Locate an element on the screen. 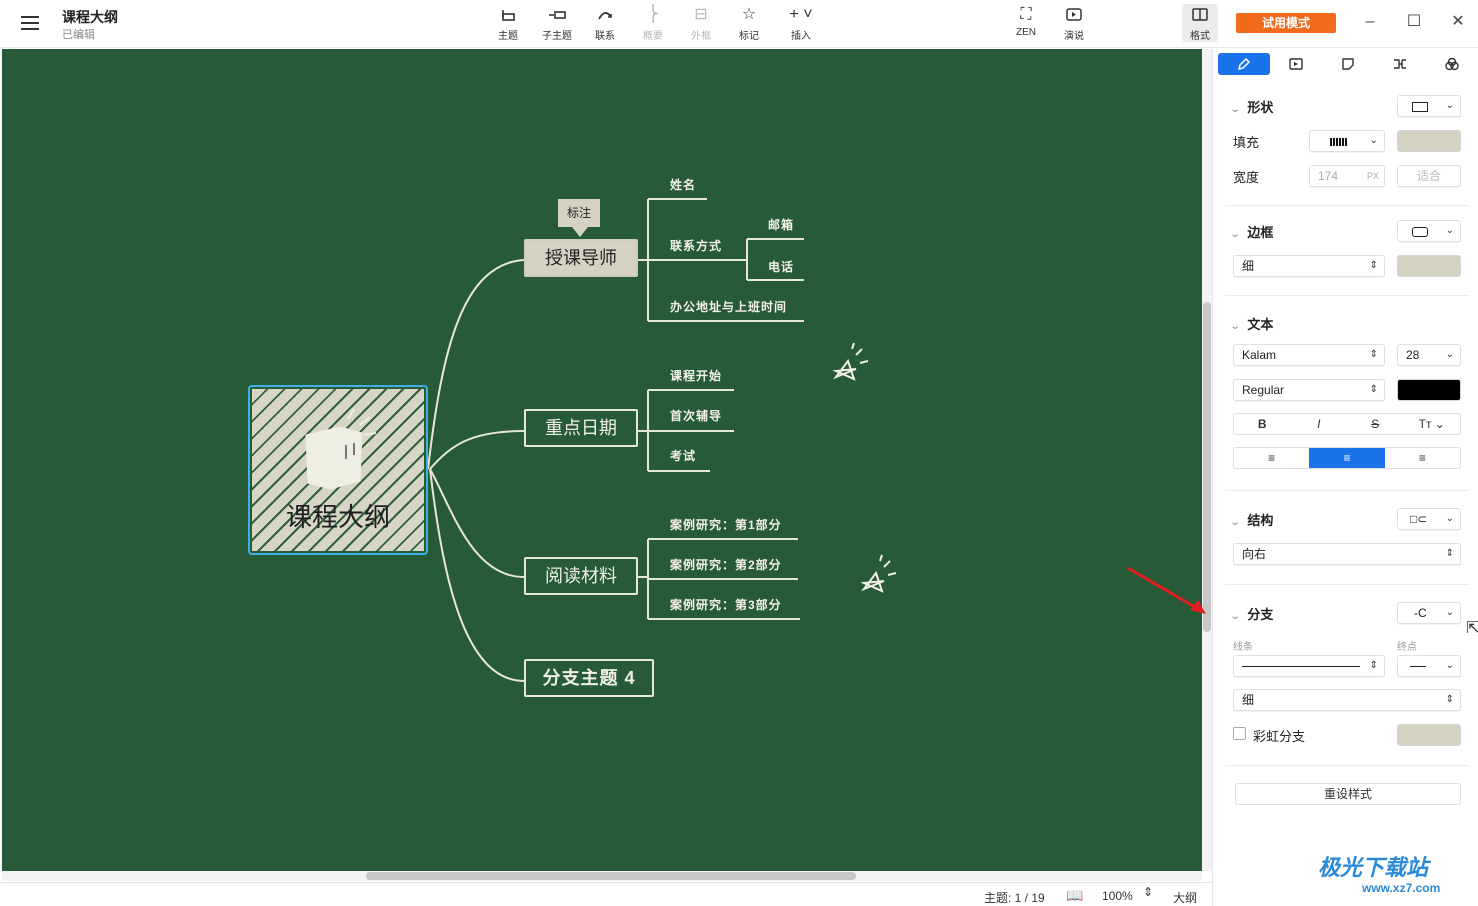 The height and width of the screenshot is (906, 1478). tab-theme is located at coordinates (1452, 64).